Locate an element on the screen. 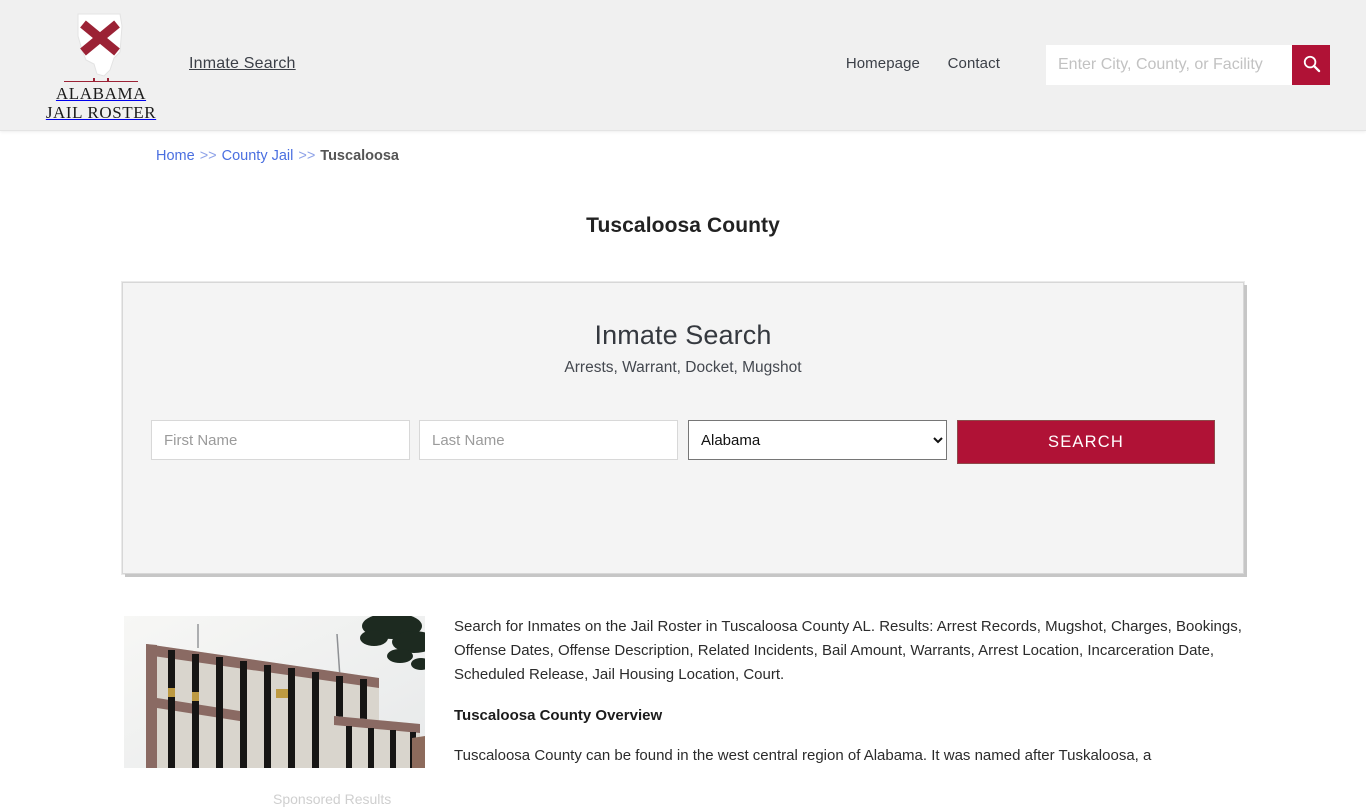 The image size is (1366, 807). site-logo: ALABAMA JAIL ROSTER is located at coordinates (101, 67).